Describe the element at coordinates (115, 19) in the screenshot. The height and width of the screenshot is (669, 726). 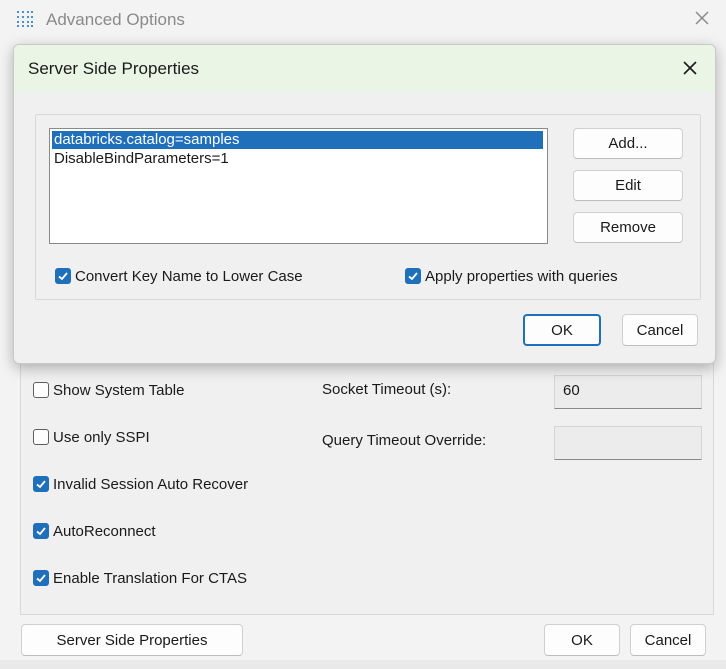
I see `window-title: Advanced Options` at that location.